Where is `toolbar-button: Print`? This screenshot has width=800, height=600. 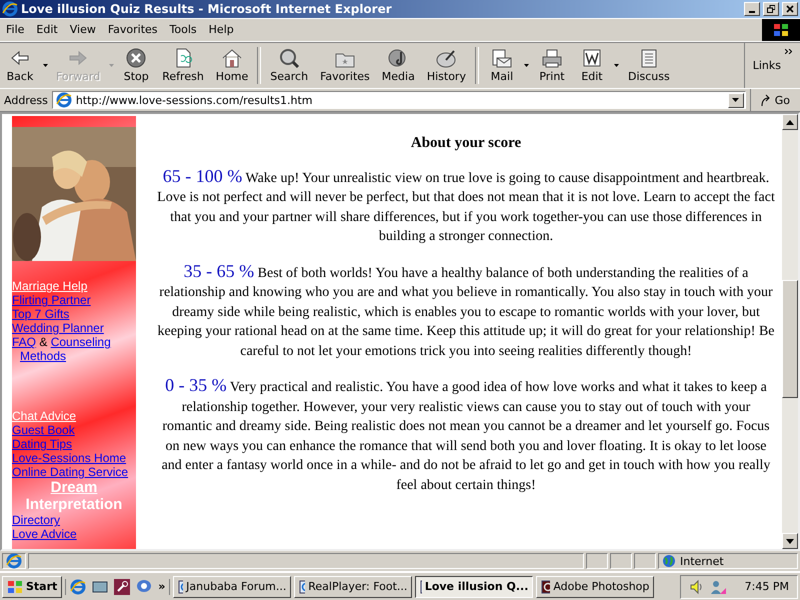
toolbar-button: Print is located at coordinates (552, 65).